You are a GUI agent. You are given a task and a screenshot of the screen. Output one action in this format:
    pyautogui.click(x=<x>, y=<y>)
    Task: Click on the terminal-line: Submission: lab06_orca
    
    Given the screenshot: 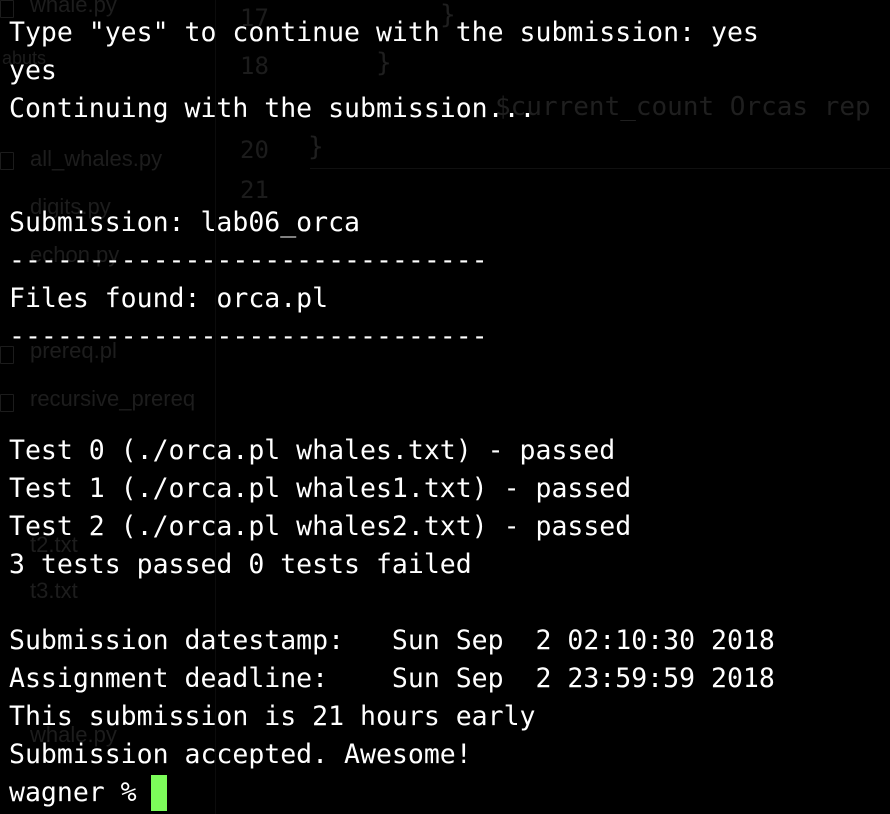 What is the action you would take?
    pyautogui.click(x=184, y=222)
    